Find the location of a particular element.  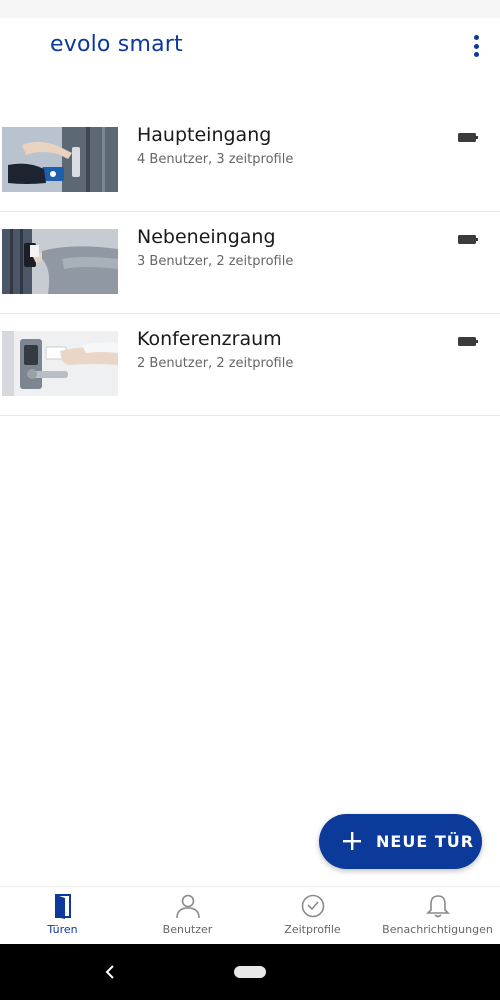

door-list-item: Konferenzraum 2 Benutzer, 2 zeitprofile is located at coordinates (250, 365).